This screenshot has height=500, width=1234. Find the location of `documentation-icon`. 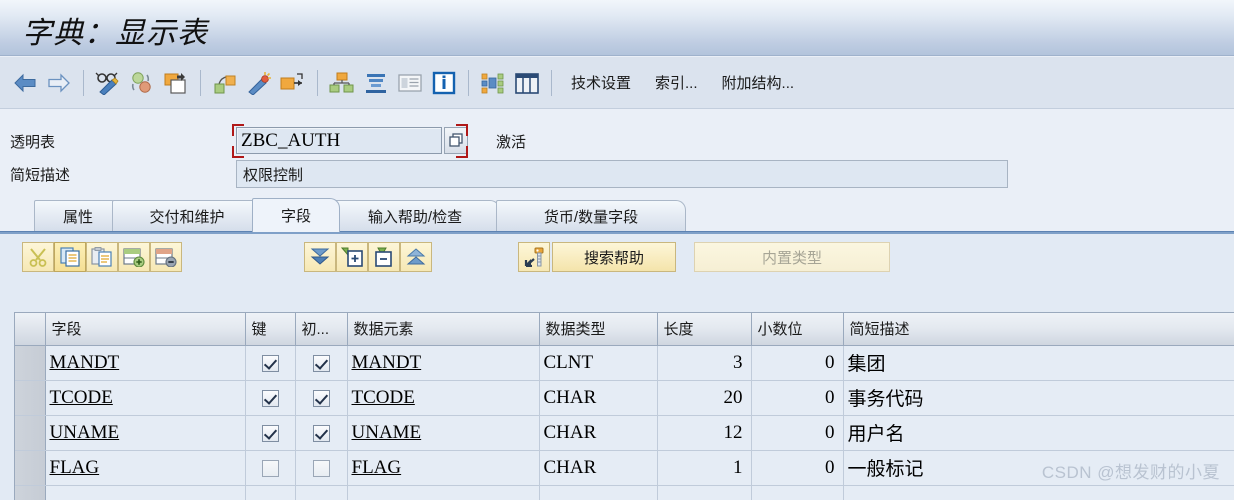

documentation-icon is located at coordinates (410, 83).